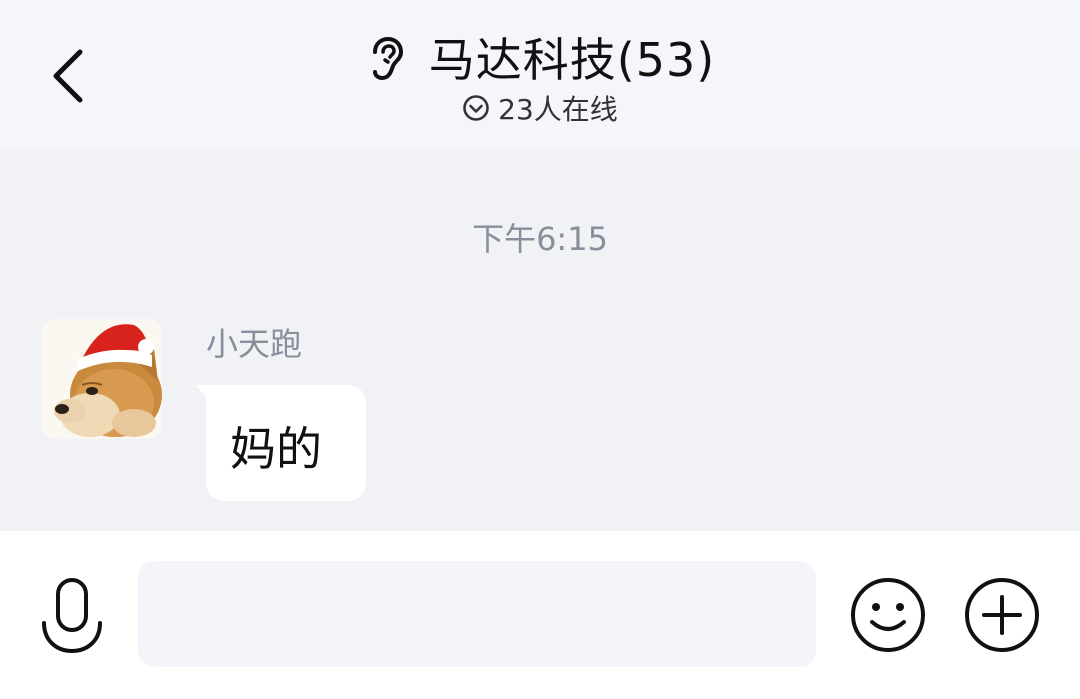 This screenshot has height=699, width=1080. I want to click on chevron-down-circle-icon, so click(476, 108).